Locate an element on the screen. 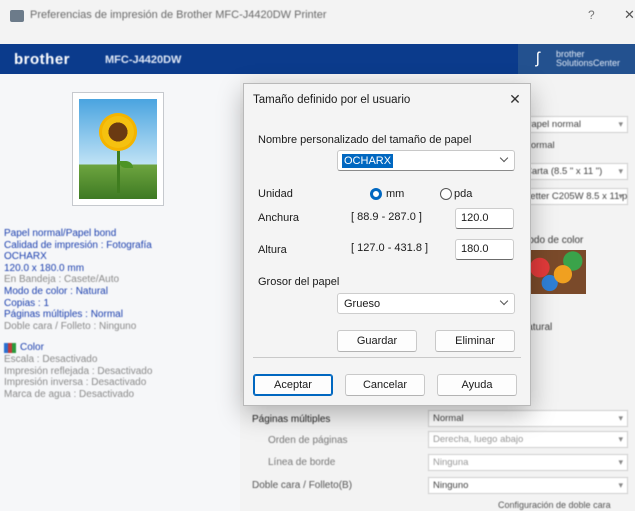 Image resolution: width=635 pixels, height=511 pixels. summary-line: Marca de agua : Desactivado is located at coordinates (120, 395).